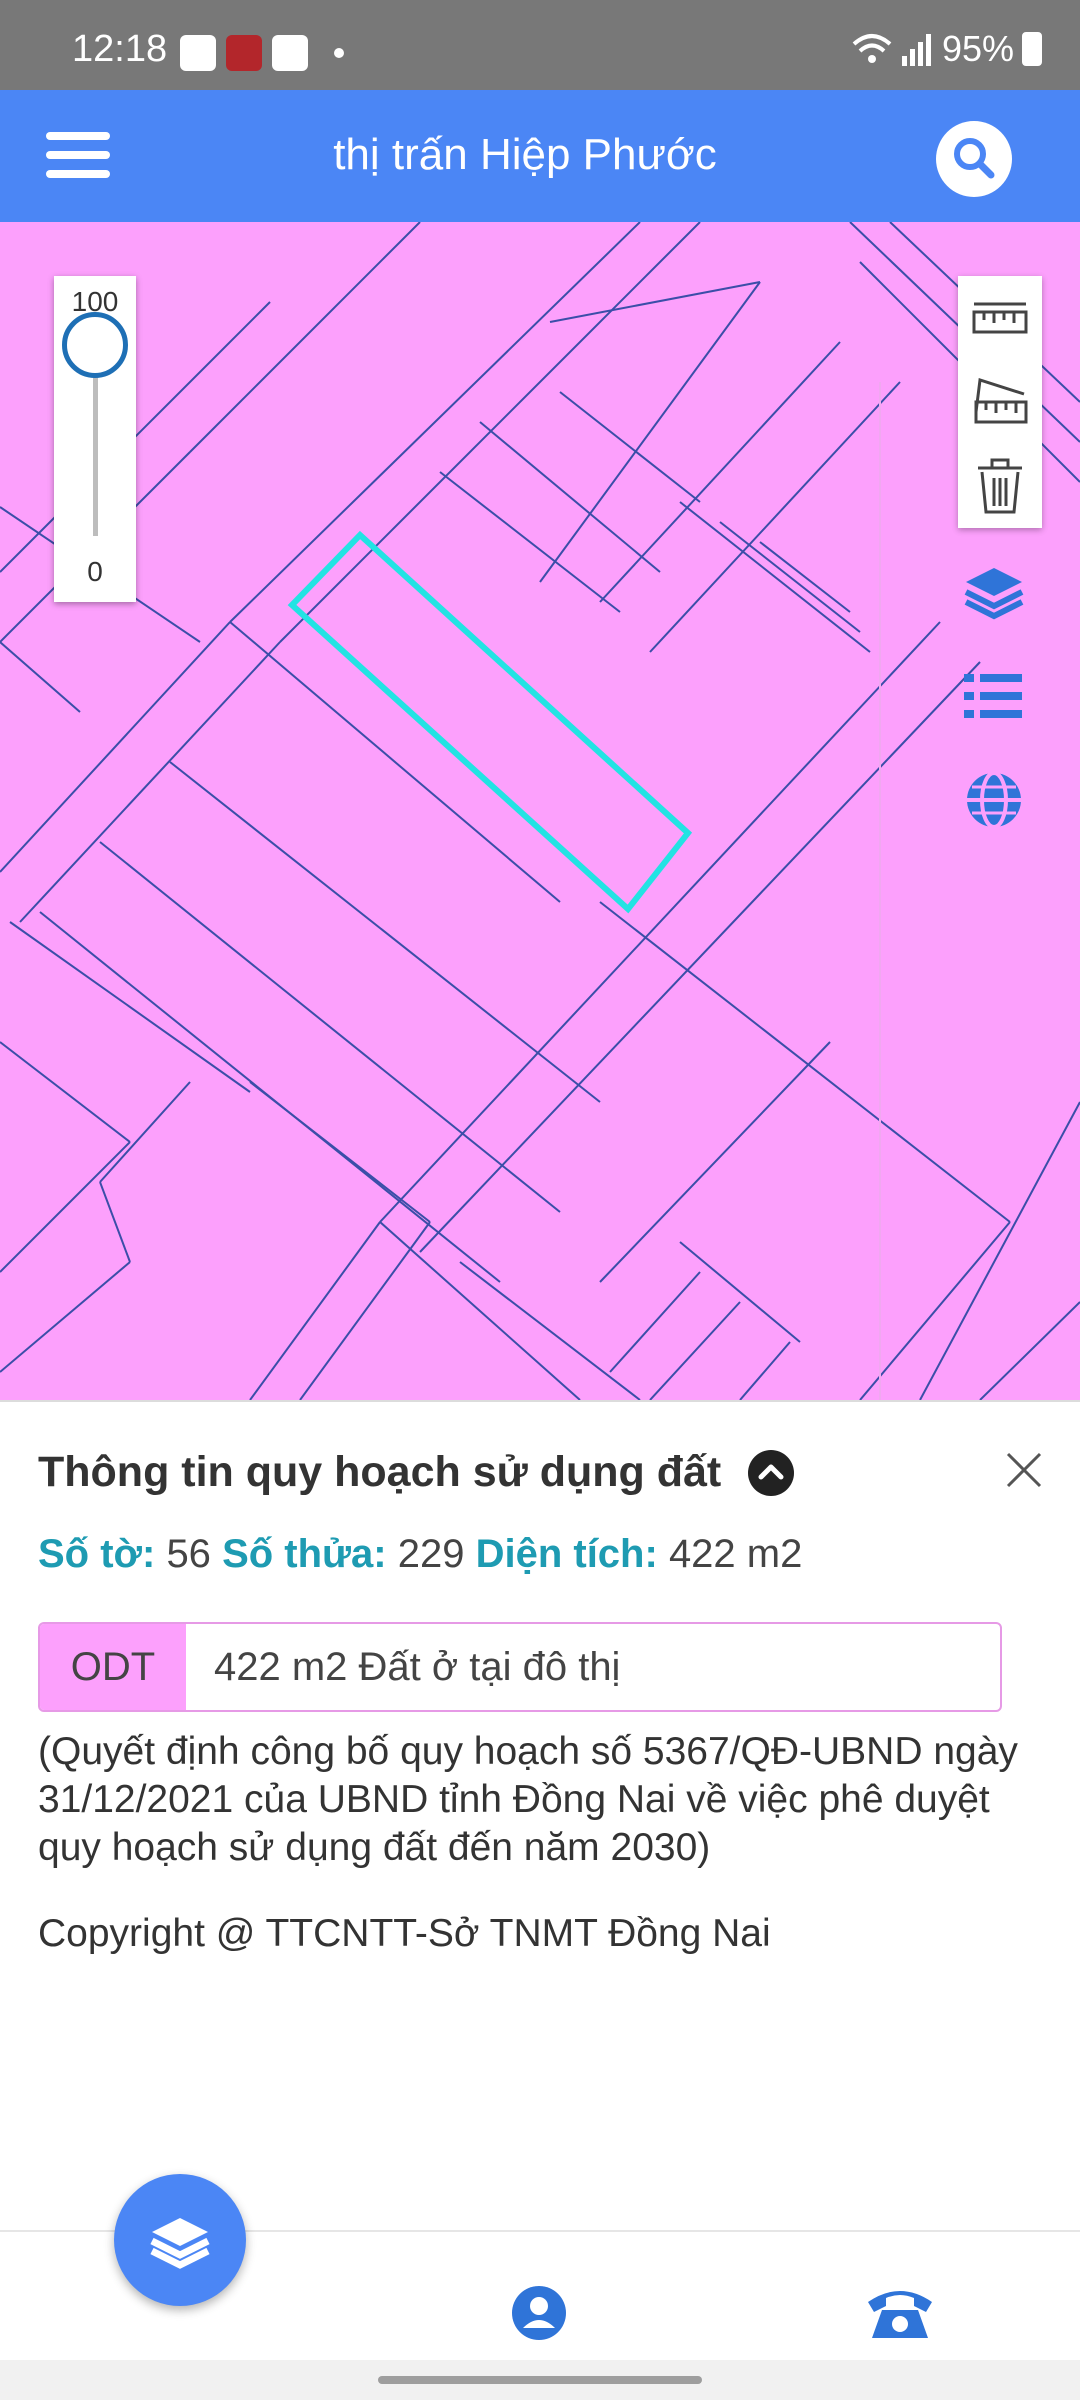 The image size is (1080, 2400). Describe the element at coordinates (95, 439) in the screenshot. I see `opacity-slider: 100 0` at that location.